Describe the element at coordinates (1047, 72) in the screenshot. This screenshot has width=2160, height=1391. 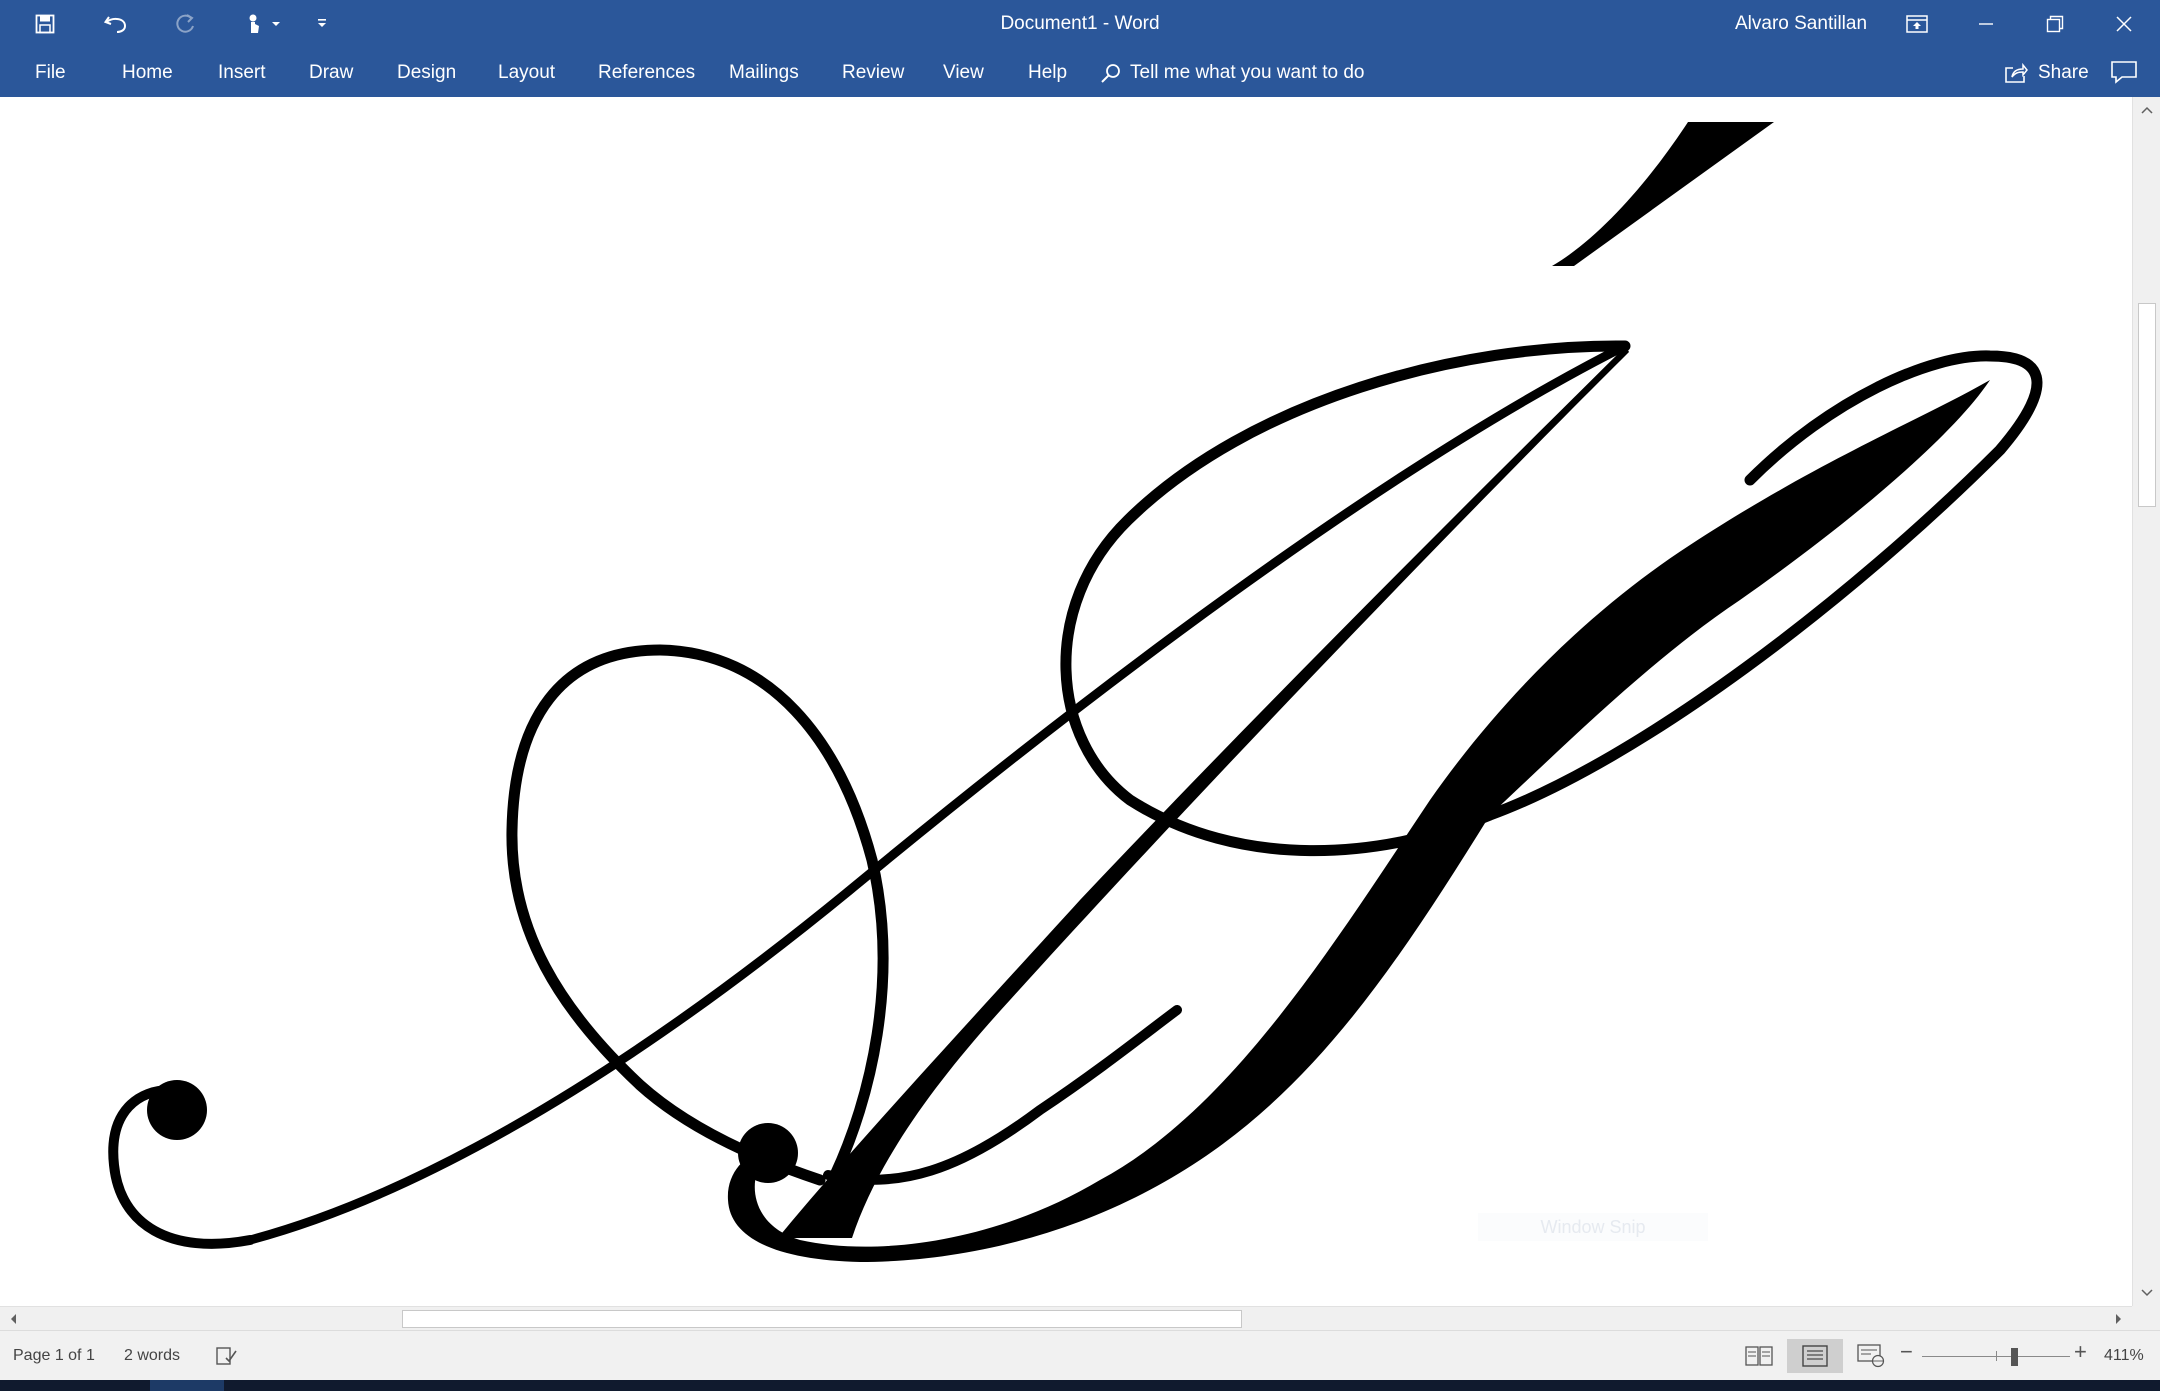
I see `tab-help: Help` at that location.